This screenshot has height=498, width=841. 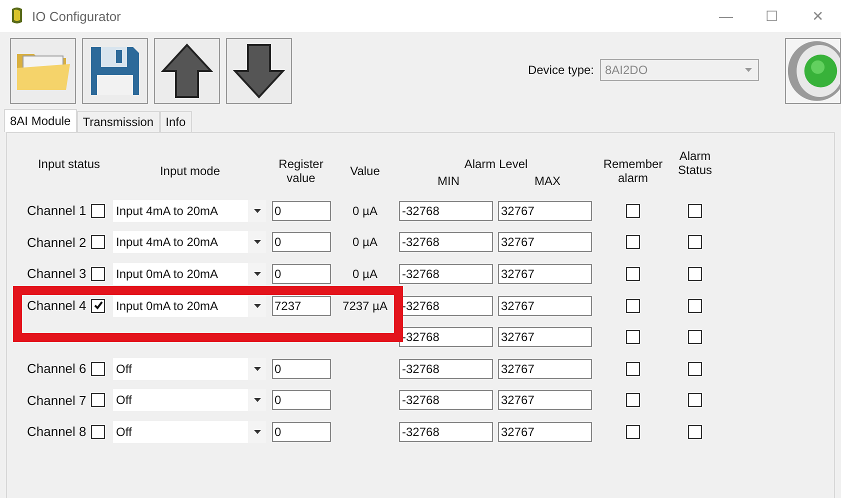 What do you see at coordinates (76, 16) in the screenshot?
I see `window-title: IO Configurator` at bounding box center [76, 16].